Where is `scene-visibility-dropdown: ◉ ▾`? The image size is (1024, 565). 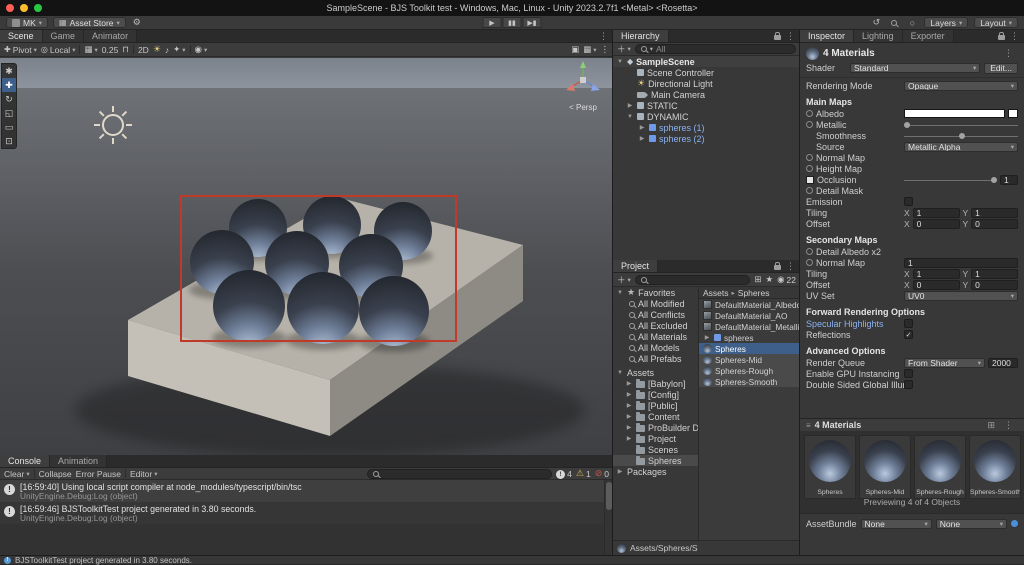 scene-visibility-dropdown: ◉ ▾ is located at coordinates (201, 49).